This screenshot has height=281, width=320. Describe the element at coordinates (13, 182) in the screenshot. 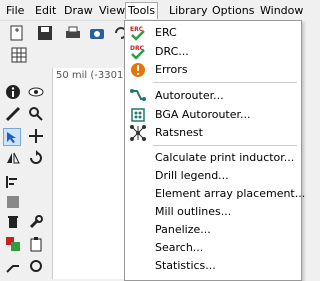

I see `align-icon` at that location.